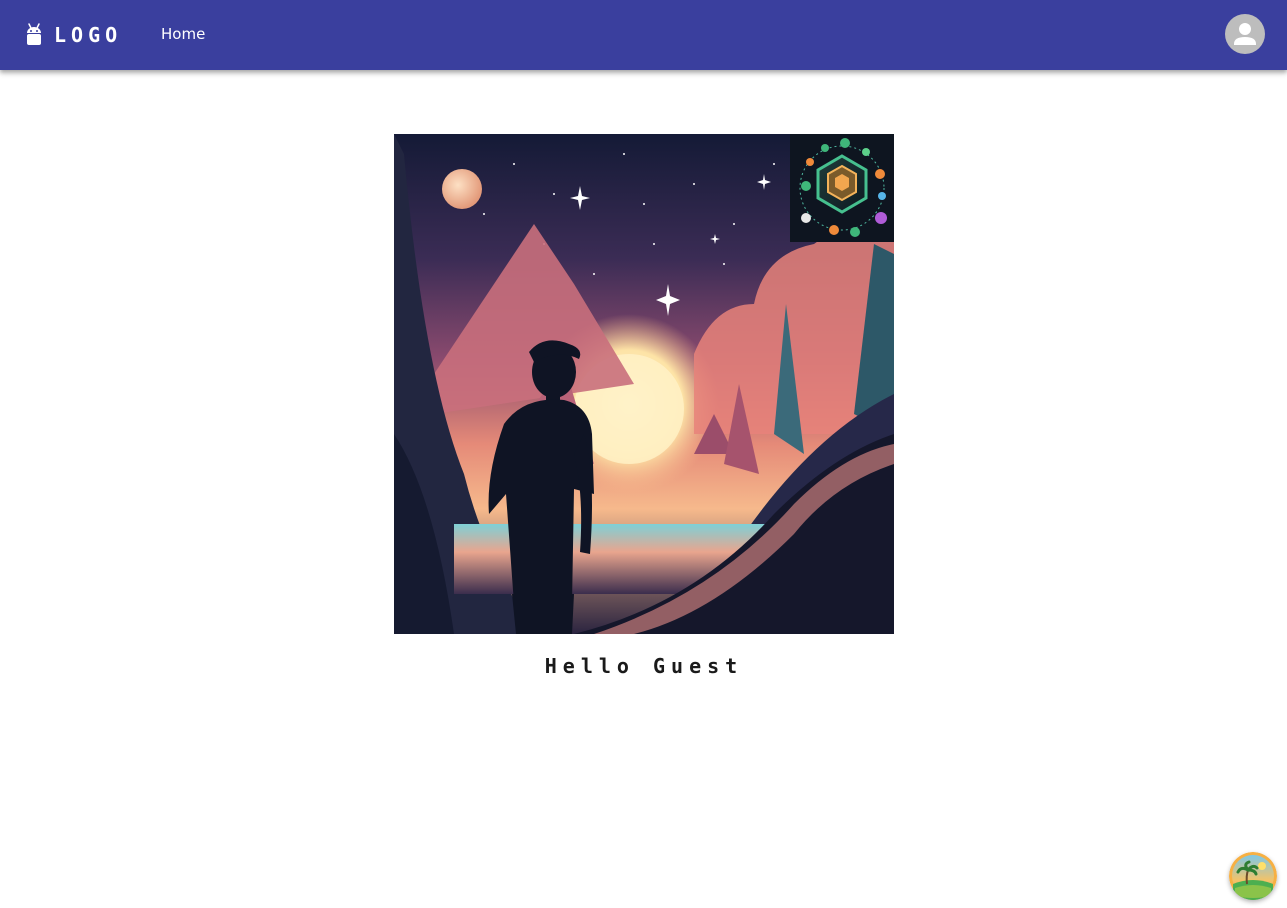 This screenshot has height=908, width=1287. I want to click on island-palm-tree-icon, so click(1253, 876).